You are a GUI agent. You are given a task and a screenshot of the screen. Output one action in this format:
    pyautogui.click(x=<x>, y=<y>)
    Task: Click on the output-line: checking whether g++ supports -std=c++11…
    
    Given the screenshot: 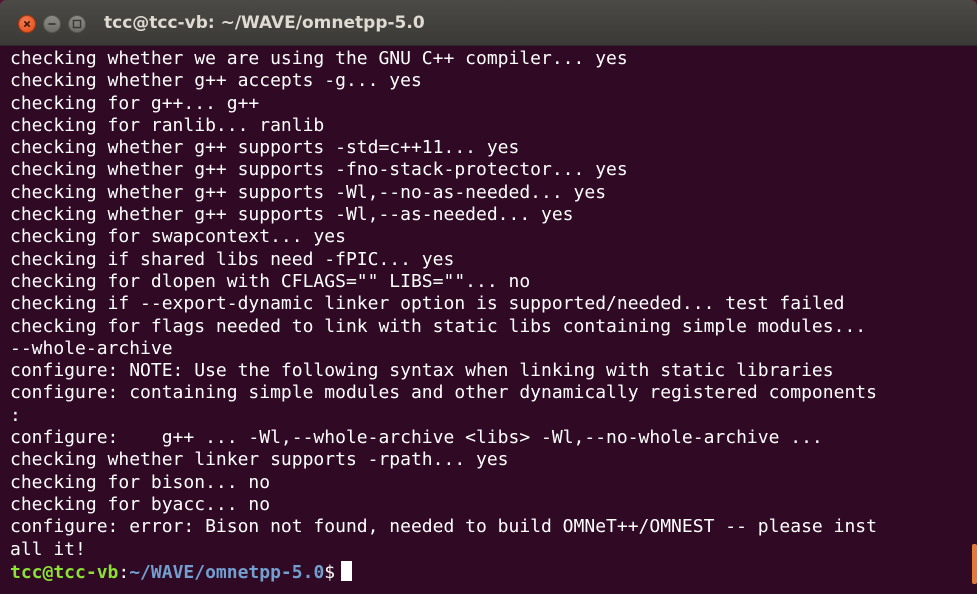 What is the action you would take?
    pyautogui.click(x=265, y=148)
    